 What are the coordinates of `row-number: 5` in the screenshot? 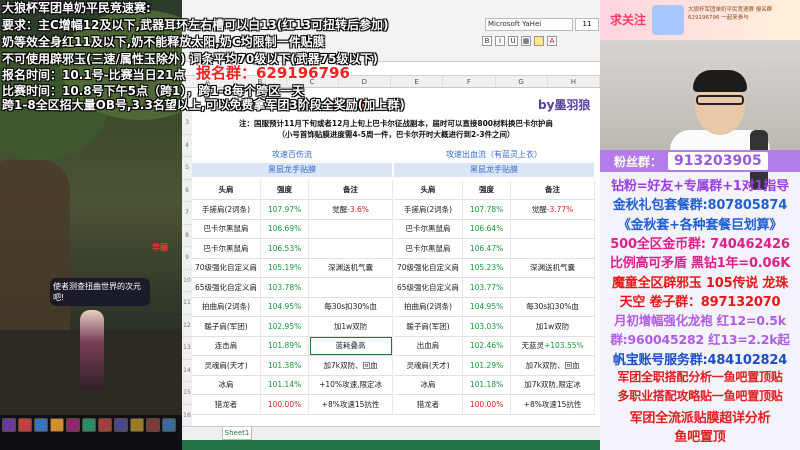 It's located at (187, 168).